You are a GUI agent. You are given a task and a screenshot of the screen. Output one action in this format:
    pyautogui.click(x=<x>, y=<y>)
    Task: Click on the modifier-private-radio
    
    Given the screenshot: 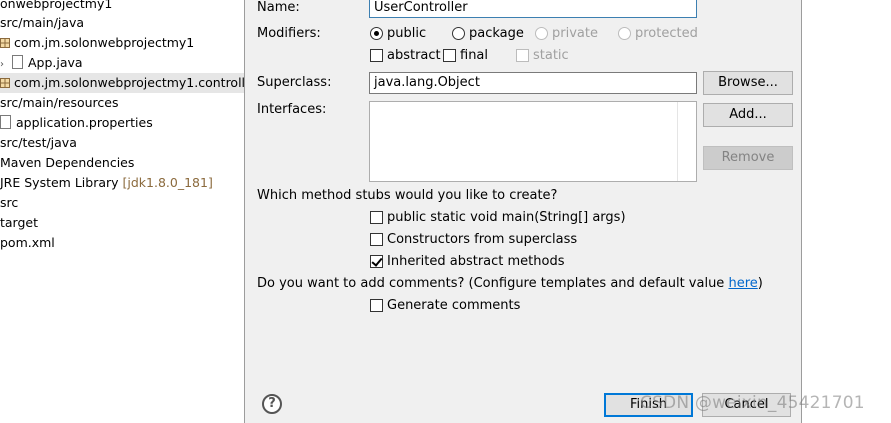 What is the action you would take?
    pyautogui.click(x=541, y=33)
    